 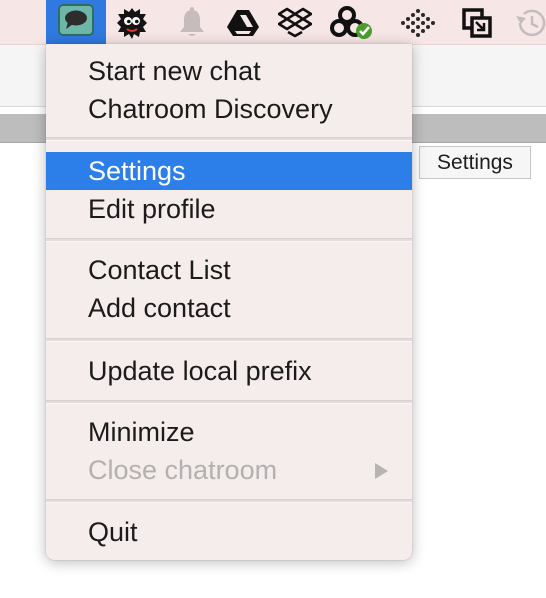 I want to click on dots-icon, so click(x=417, y=23).